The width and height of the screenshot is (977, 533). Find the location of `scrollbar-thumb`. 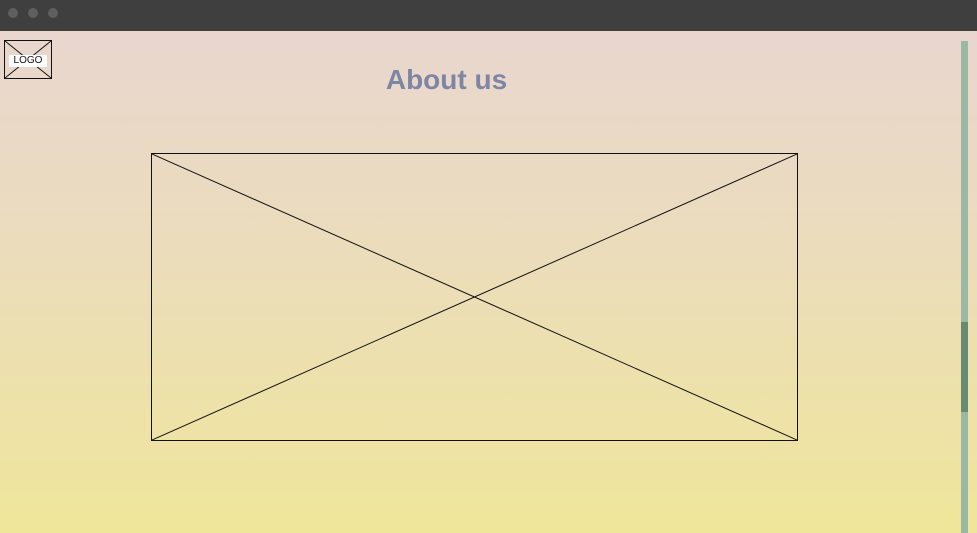

scrollbar-thumb is located at coordinates (964, 367).